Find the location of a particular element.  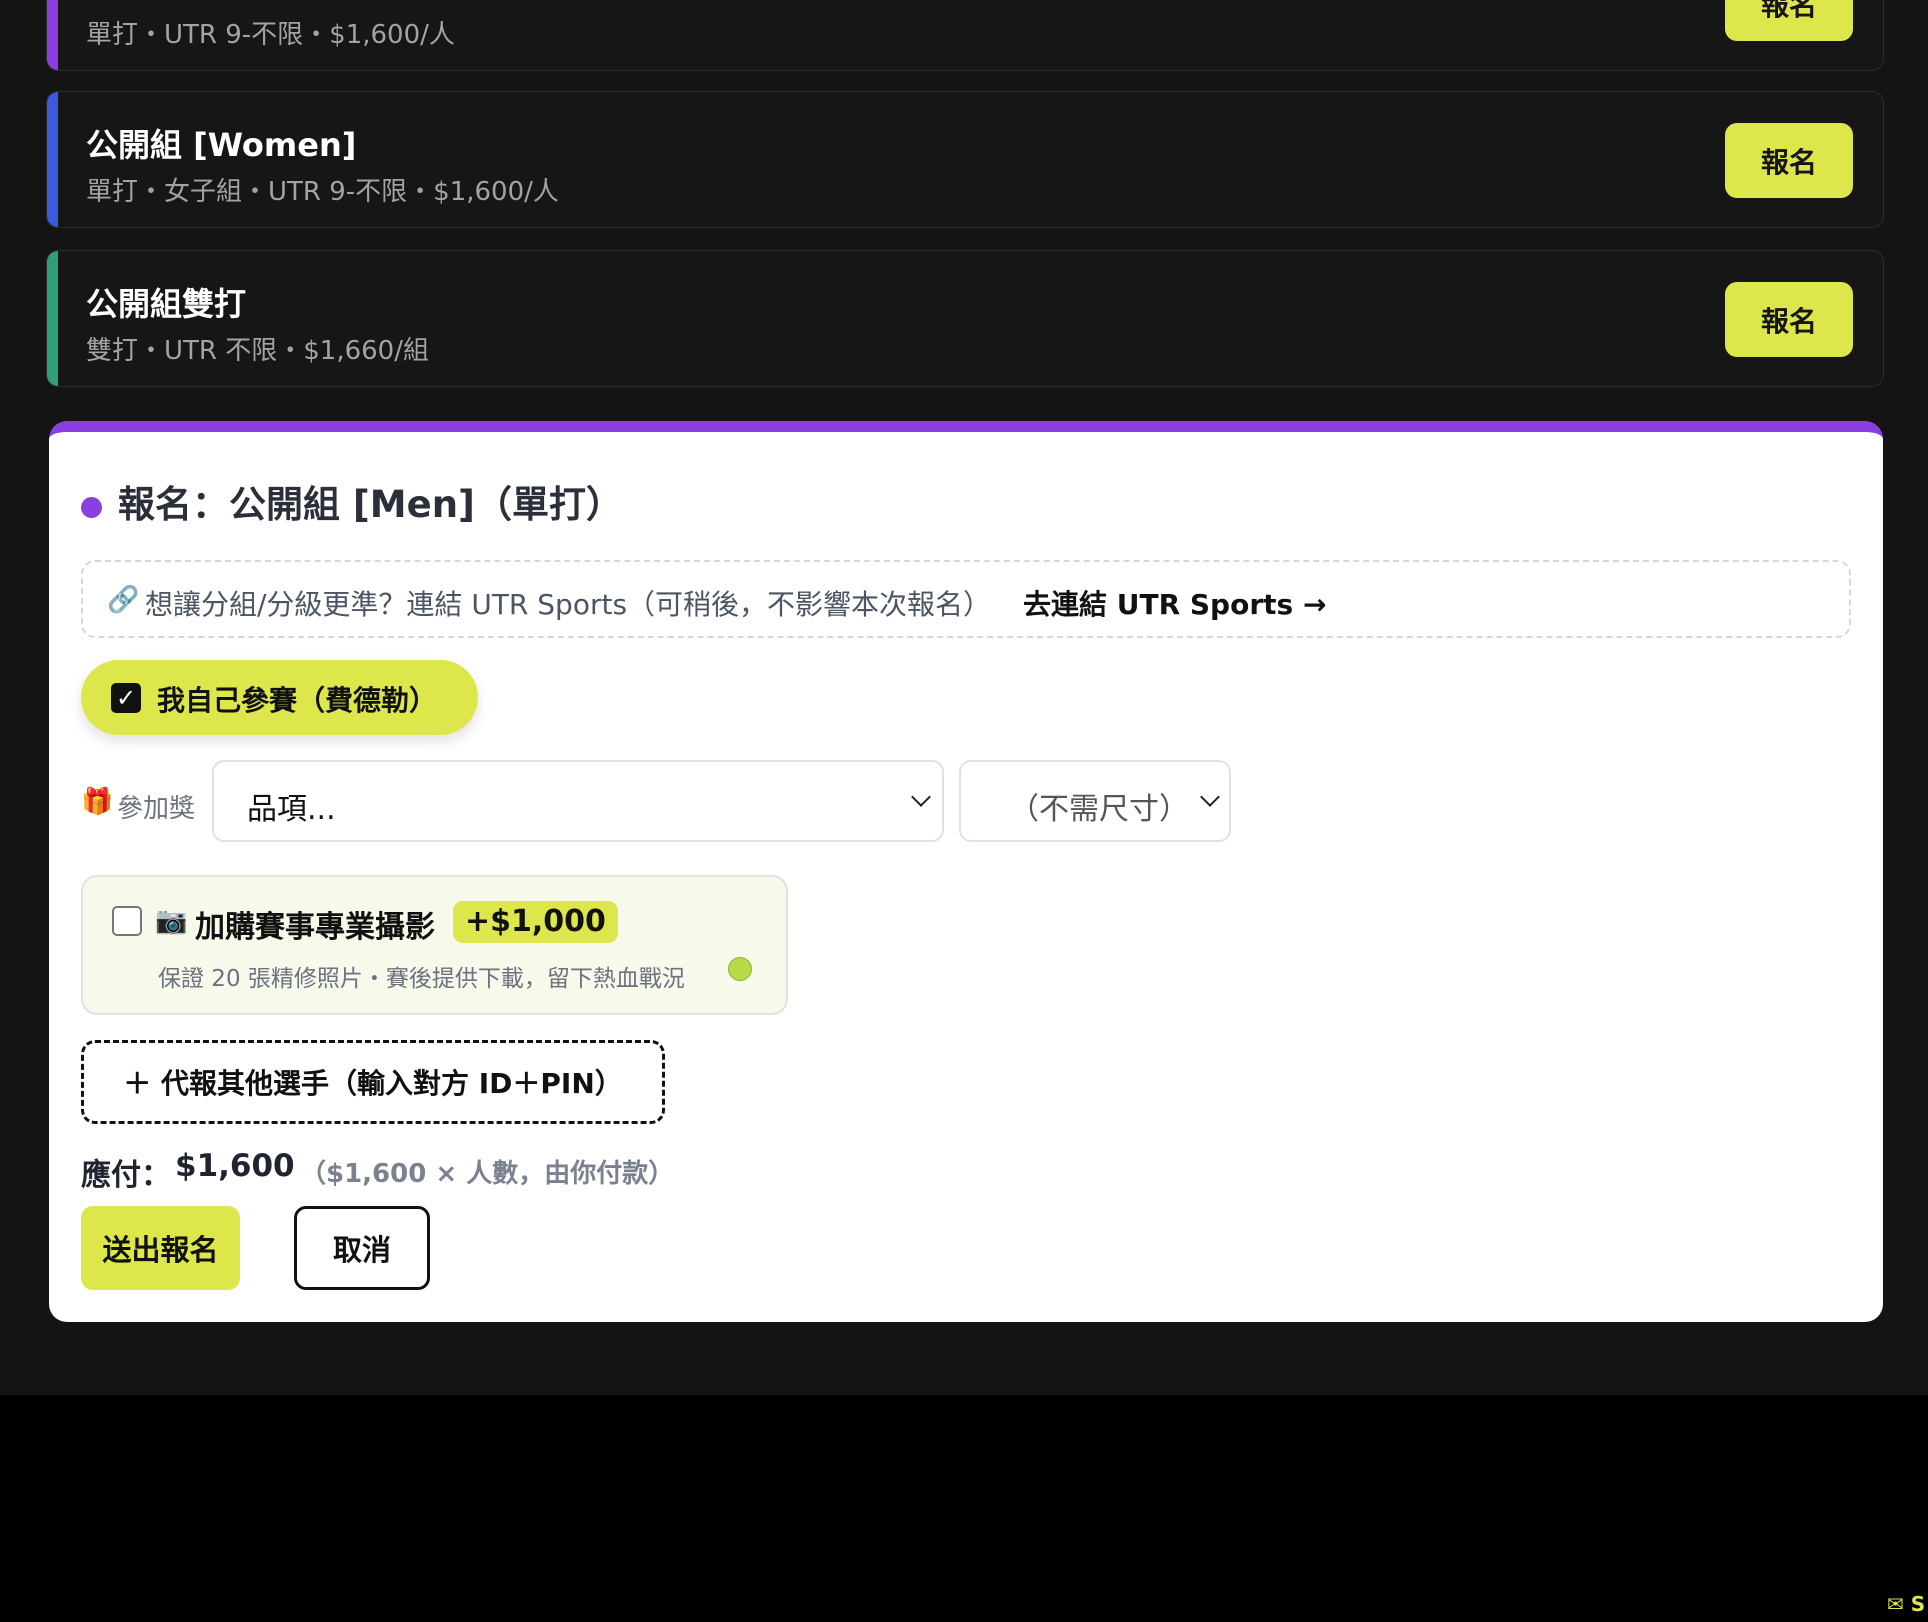

prize-label: 參加獎 is located at coordinates (156, 809).